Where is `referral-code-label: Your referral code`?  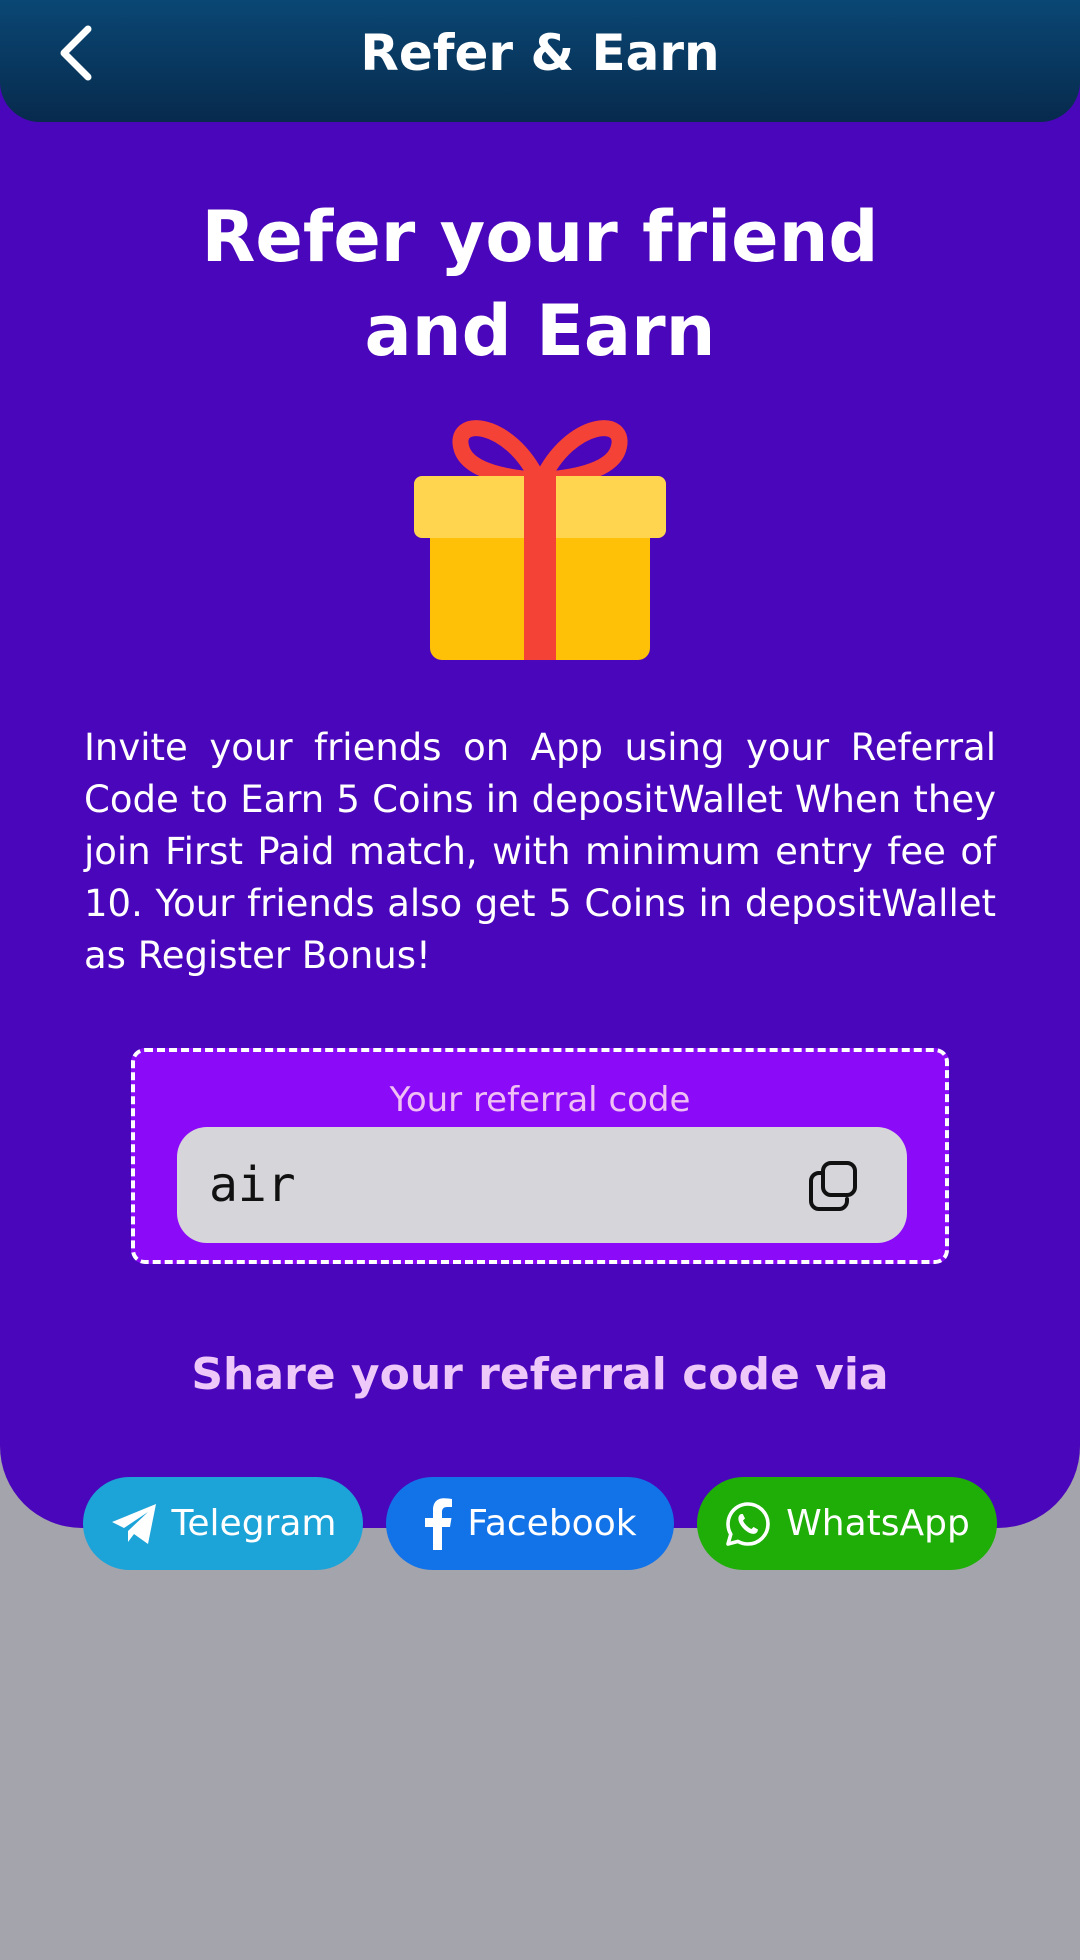 referral-code-label: Your referral code is located at coordinates (540, 1100).